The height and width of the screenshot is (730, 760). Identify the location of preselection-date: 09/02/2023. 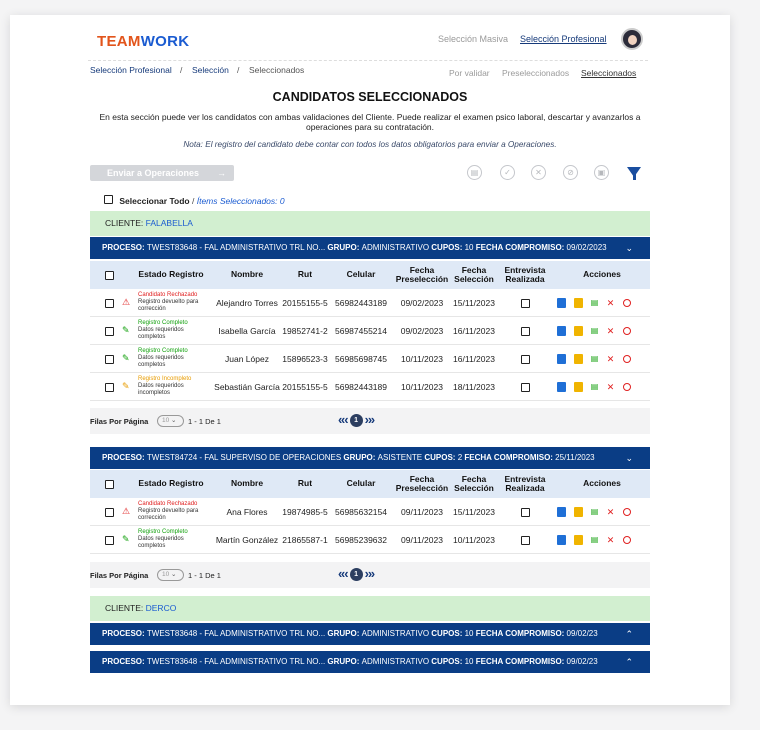
(422, 331).